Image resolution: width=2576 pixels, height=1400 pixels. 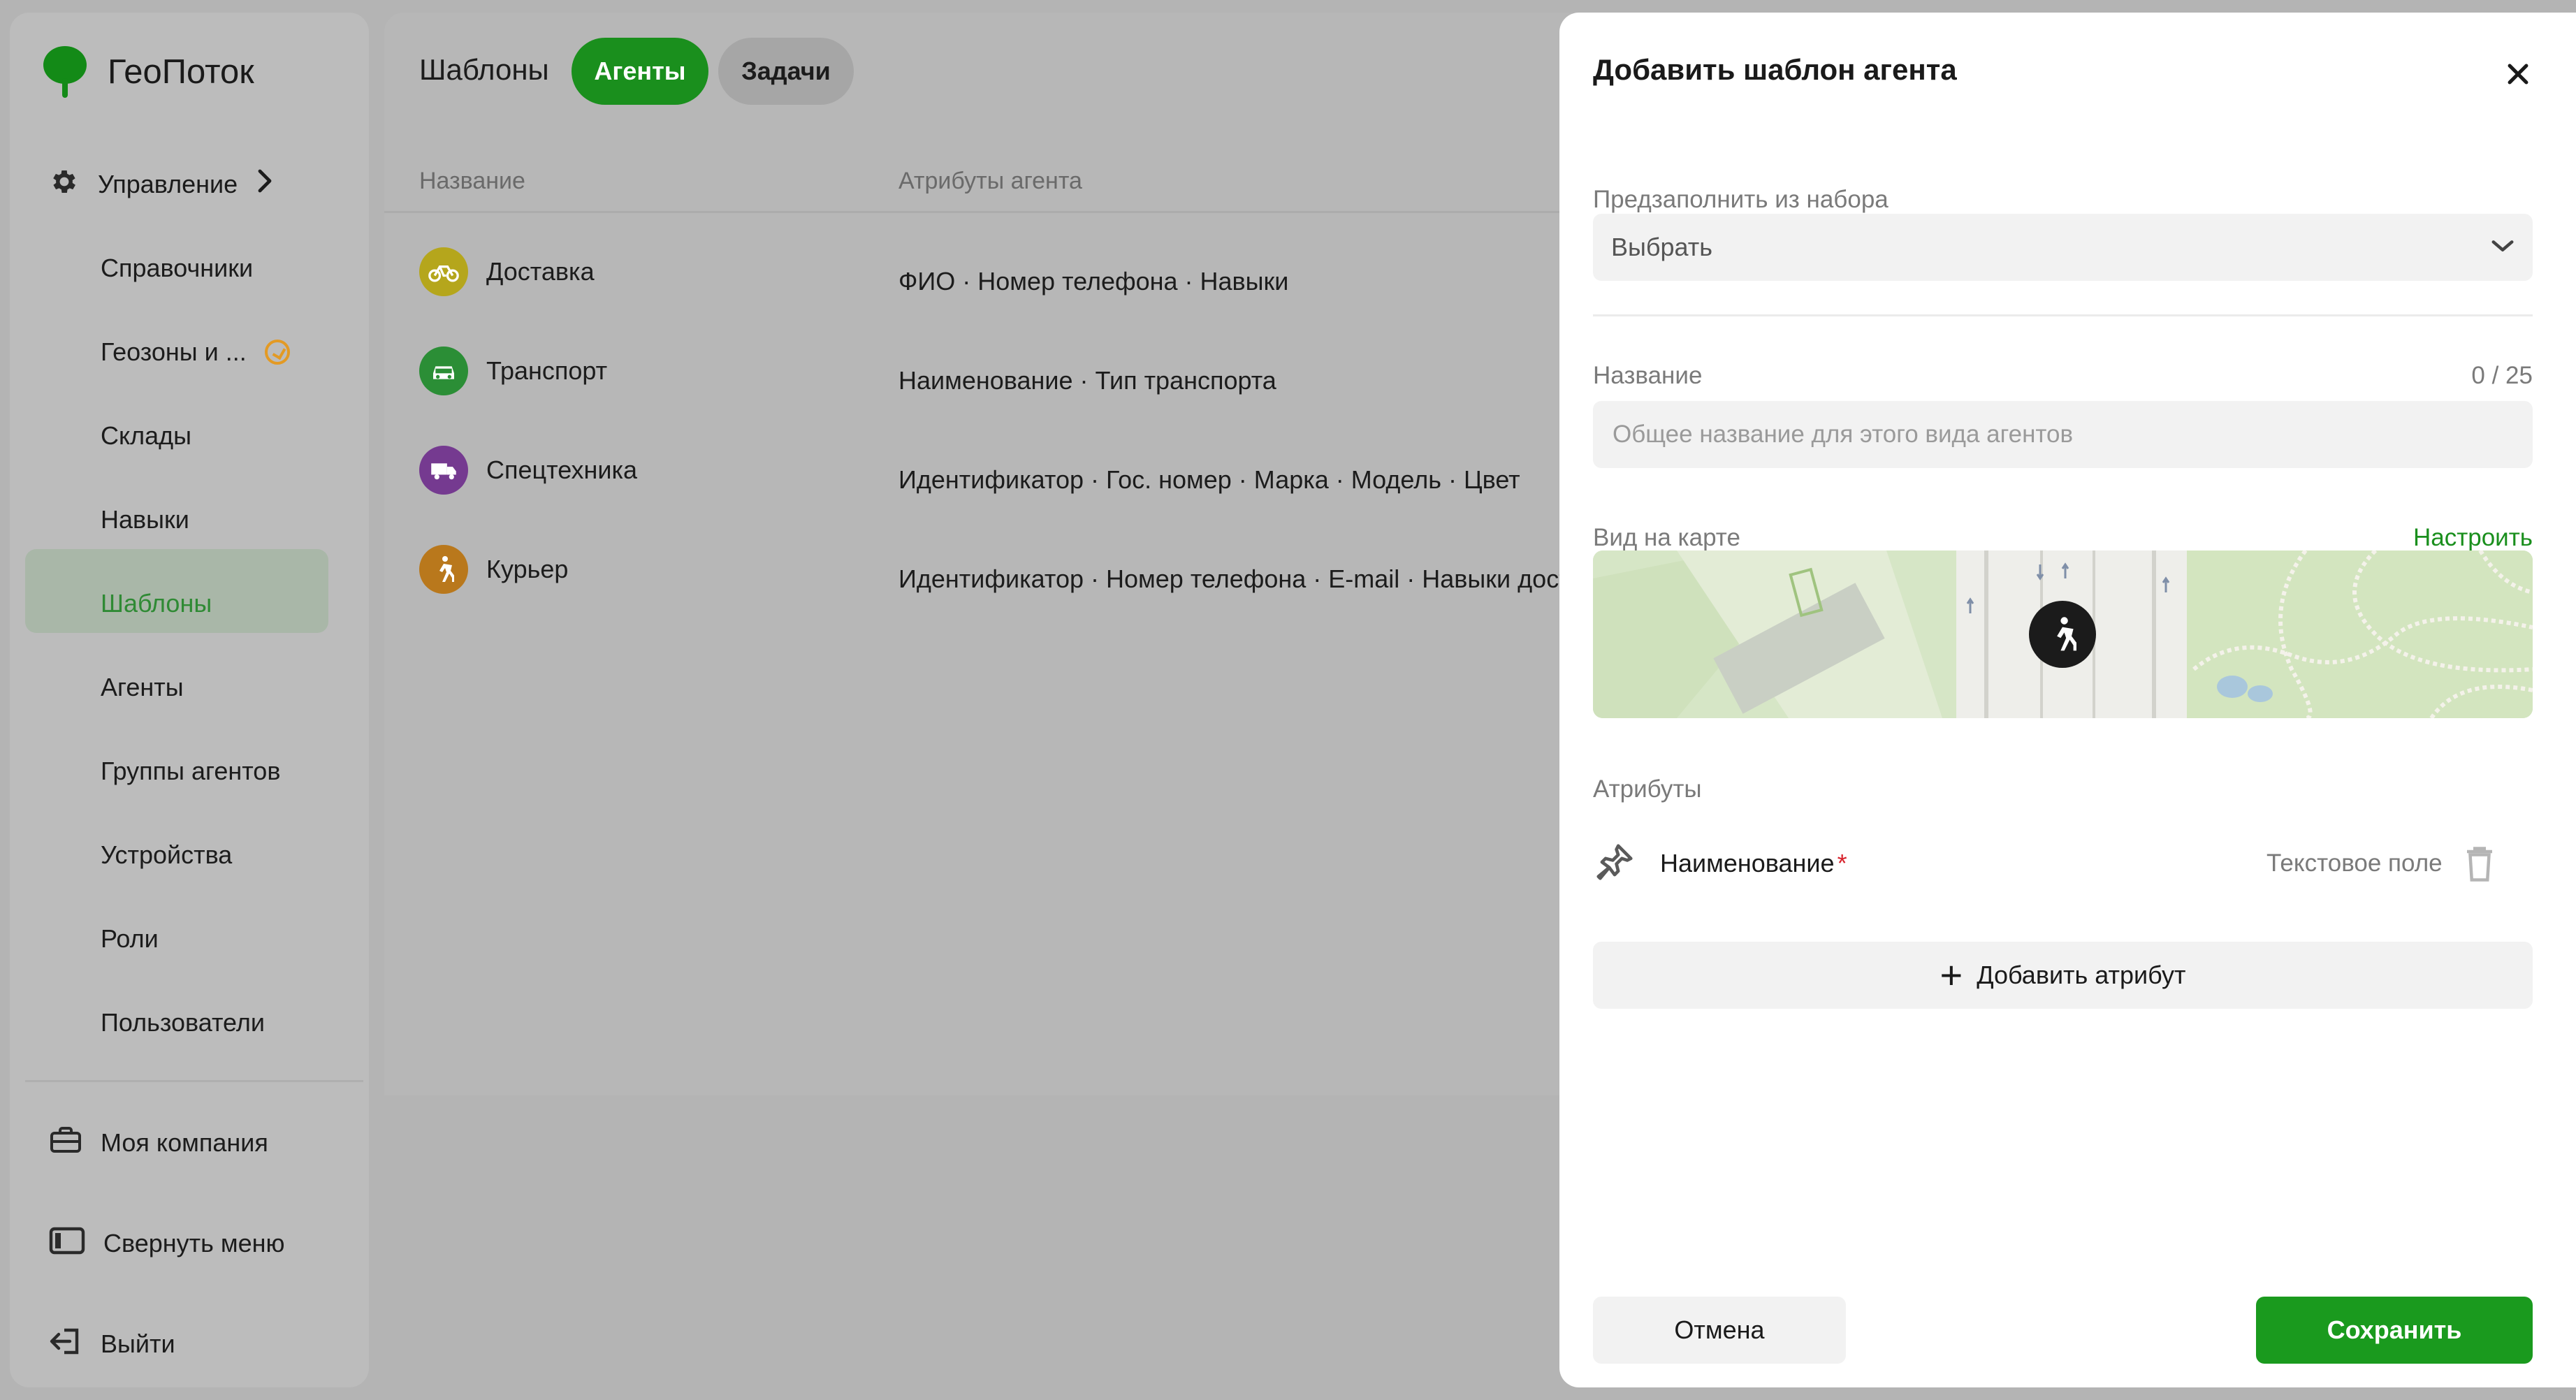 What do you see at coordinates (540, 272) in the screenshot?
I see `row-name: Доставка` at bounding box center [540, 272].